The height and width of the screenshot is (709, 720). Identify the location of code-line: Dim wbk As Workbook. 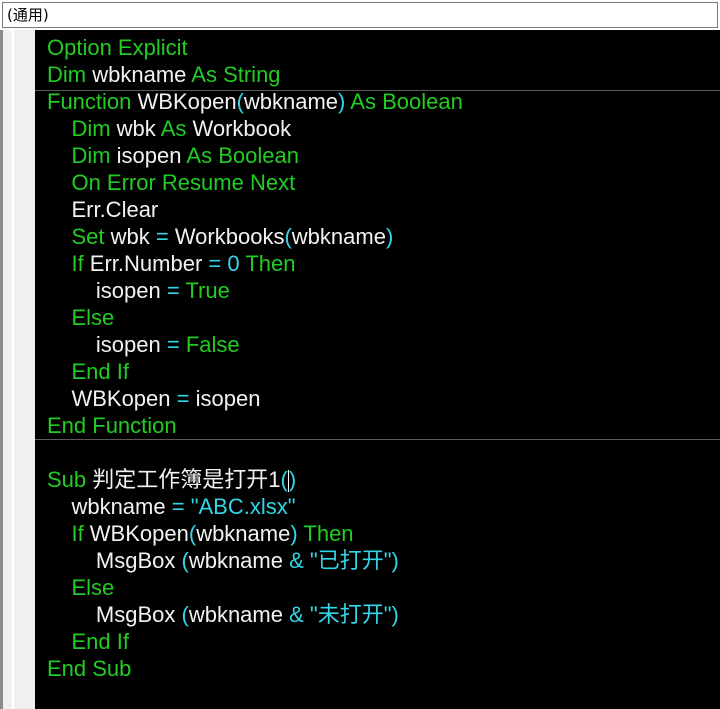
(255, 128).